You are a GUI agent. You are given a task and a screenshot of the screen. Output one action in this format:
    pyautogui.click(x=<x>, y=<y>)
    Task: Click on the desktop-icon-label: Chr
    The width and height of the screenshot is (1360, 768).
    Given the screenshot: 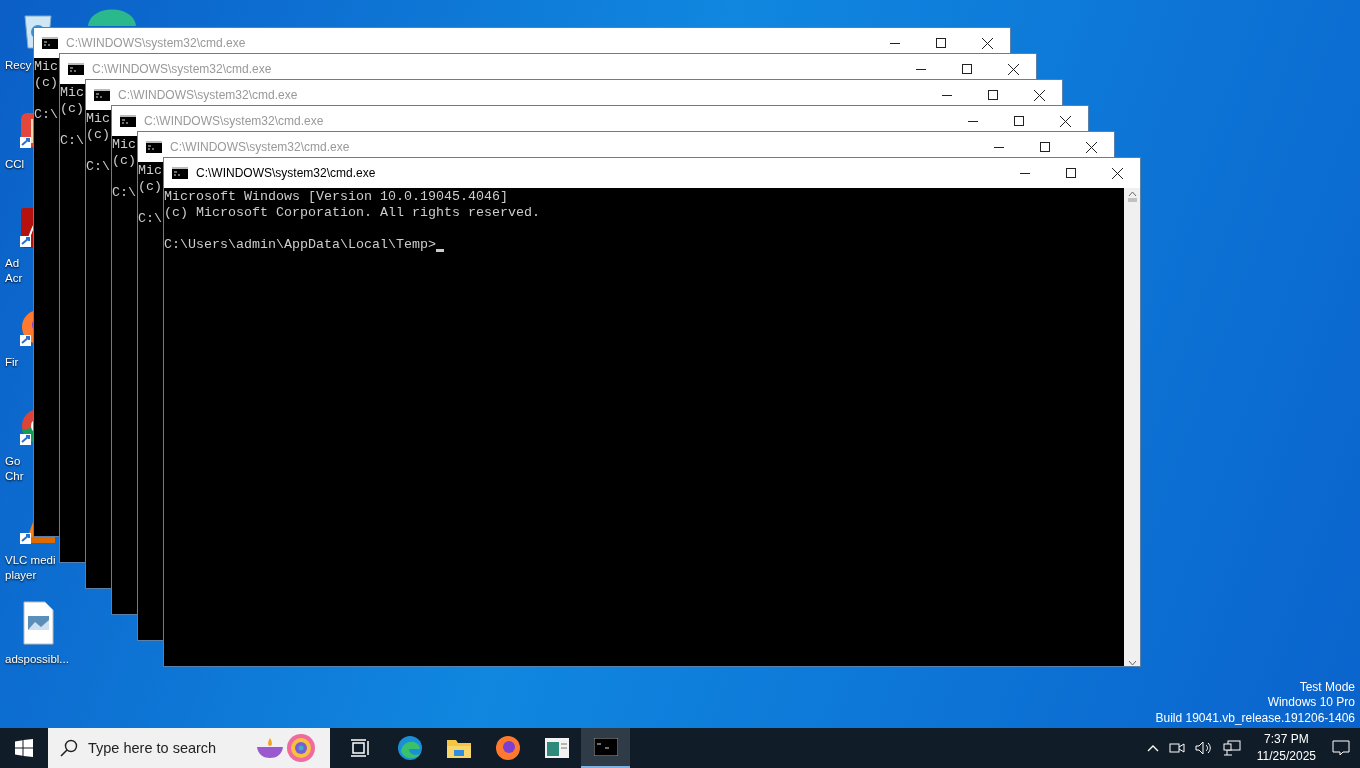 What is the action you would take?
    pyautogui.click(x=14, y=476)
    